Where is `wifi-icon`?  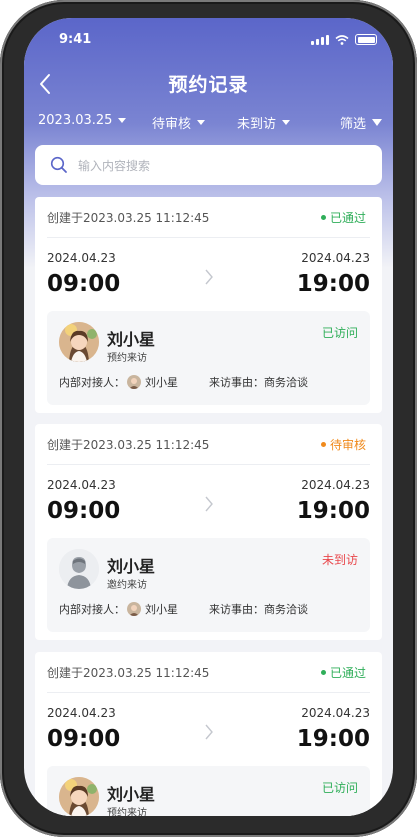
wifi-icon is located at coordinates (342, 39).